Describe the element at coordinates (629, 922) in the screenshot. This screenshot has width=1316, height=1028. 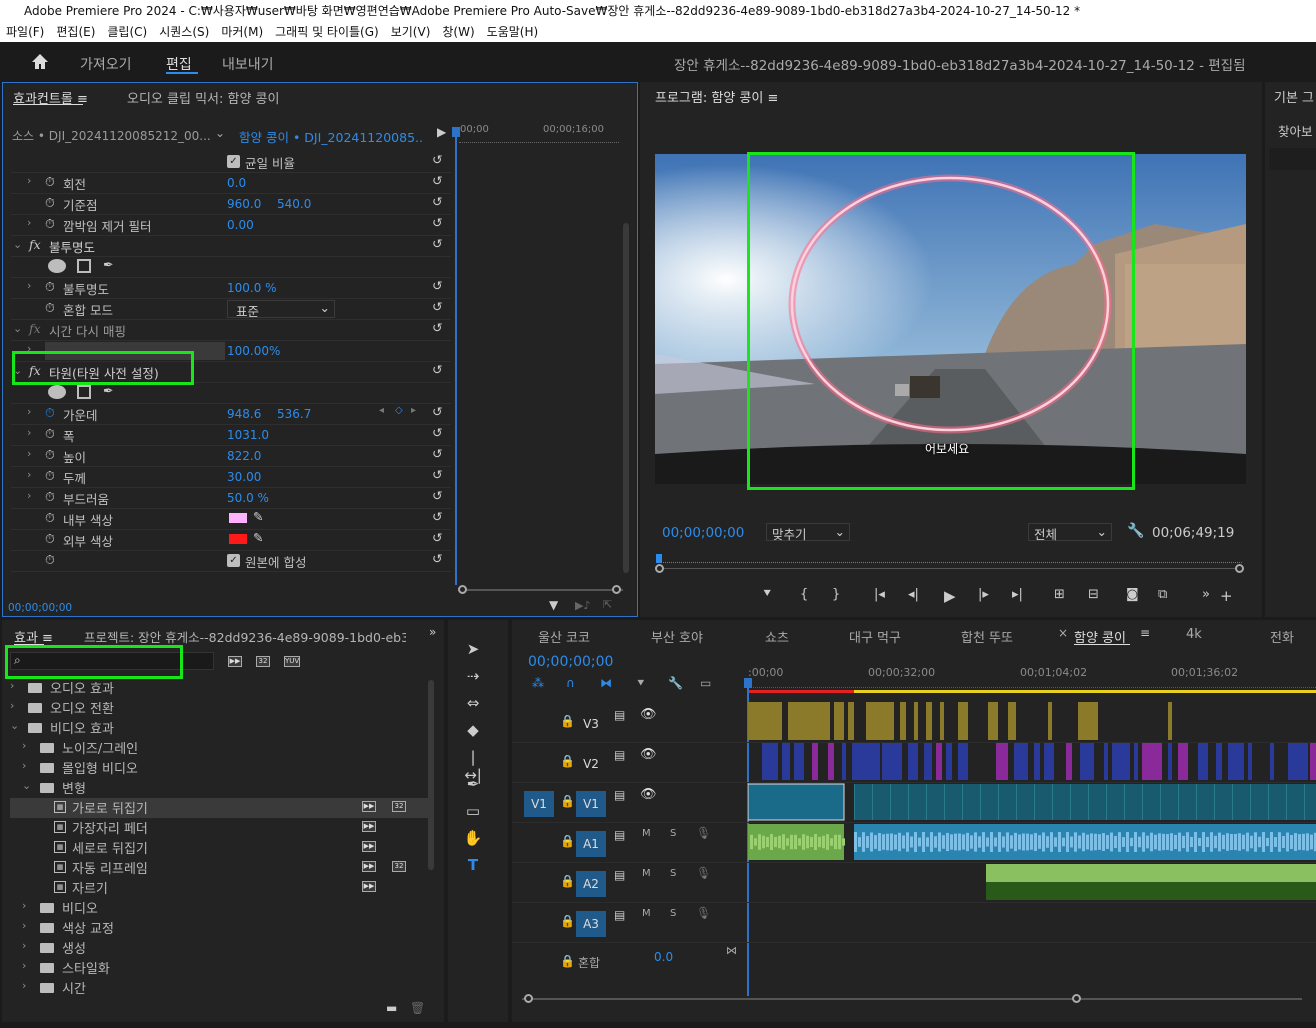
I see `track-header: 🔒 A3 ▤ M S 🎙` at that location.